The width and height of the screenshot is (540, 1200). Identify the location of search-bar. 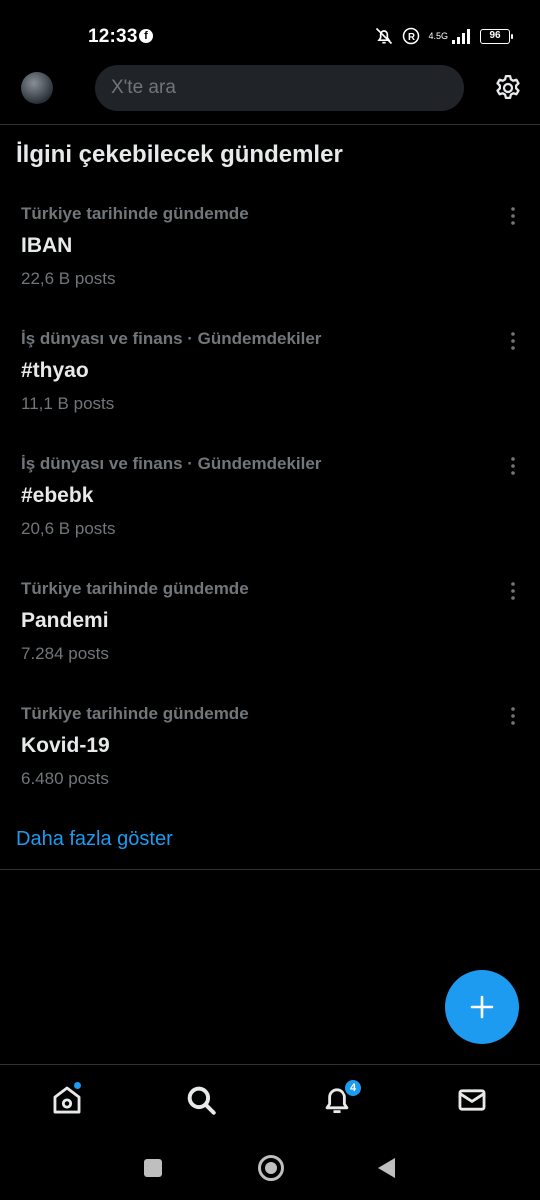
(279, 88).